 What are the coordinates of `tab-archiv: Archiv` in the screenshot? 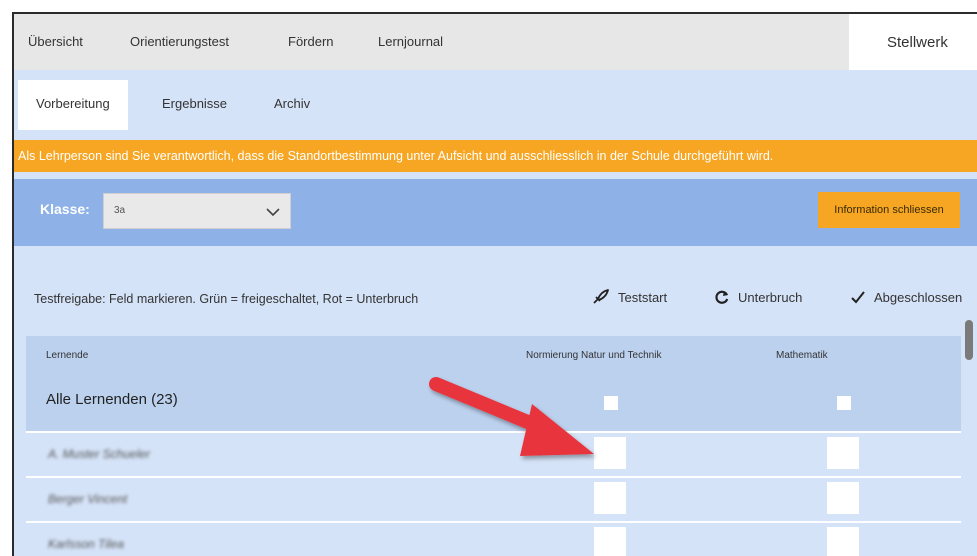 It's located at (292, 105).